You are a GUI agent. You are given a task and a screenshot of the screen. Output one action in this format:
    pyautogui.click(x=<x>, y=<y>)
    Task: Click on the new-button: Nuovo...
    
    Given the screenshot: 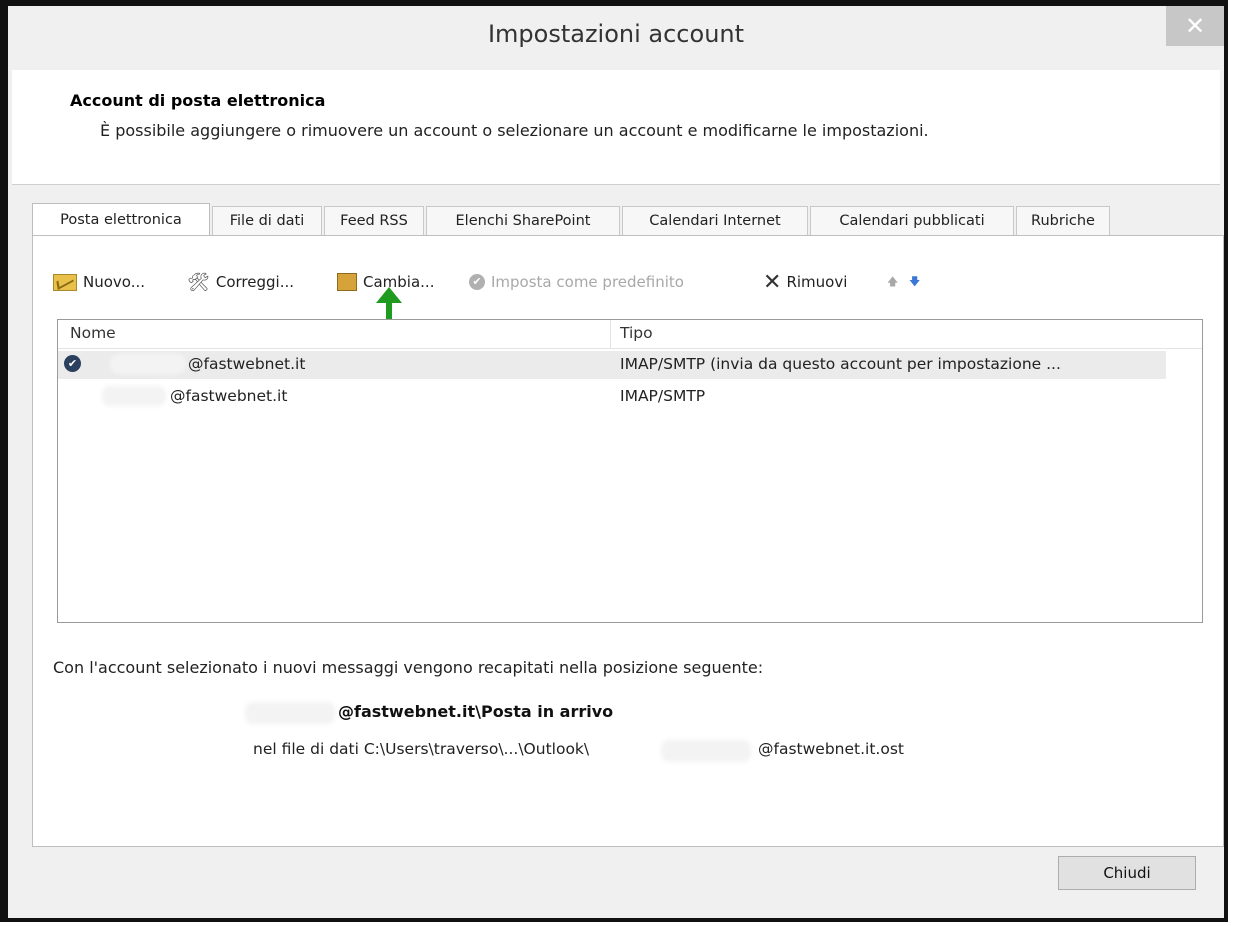 What is the action you would take?
    pyautogui.click(x=99, y=282)
    